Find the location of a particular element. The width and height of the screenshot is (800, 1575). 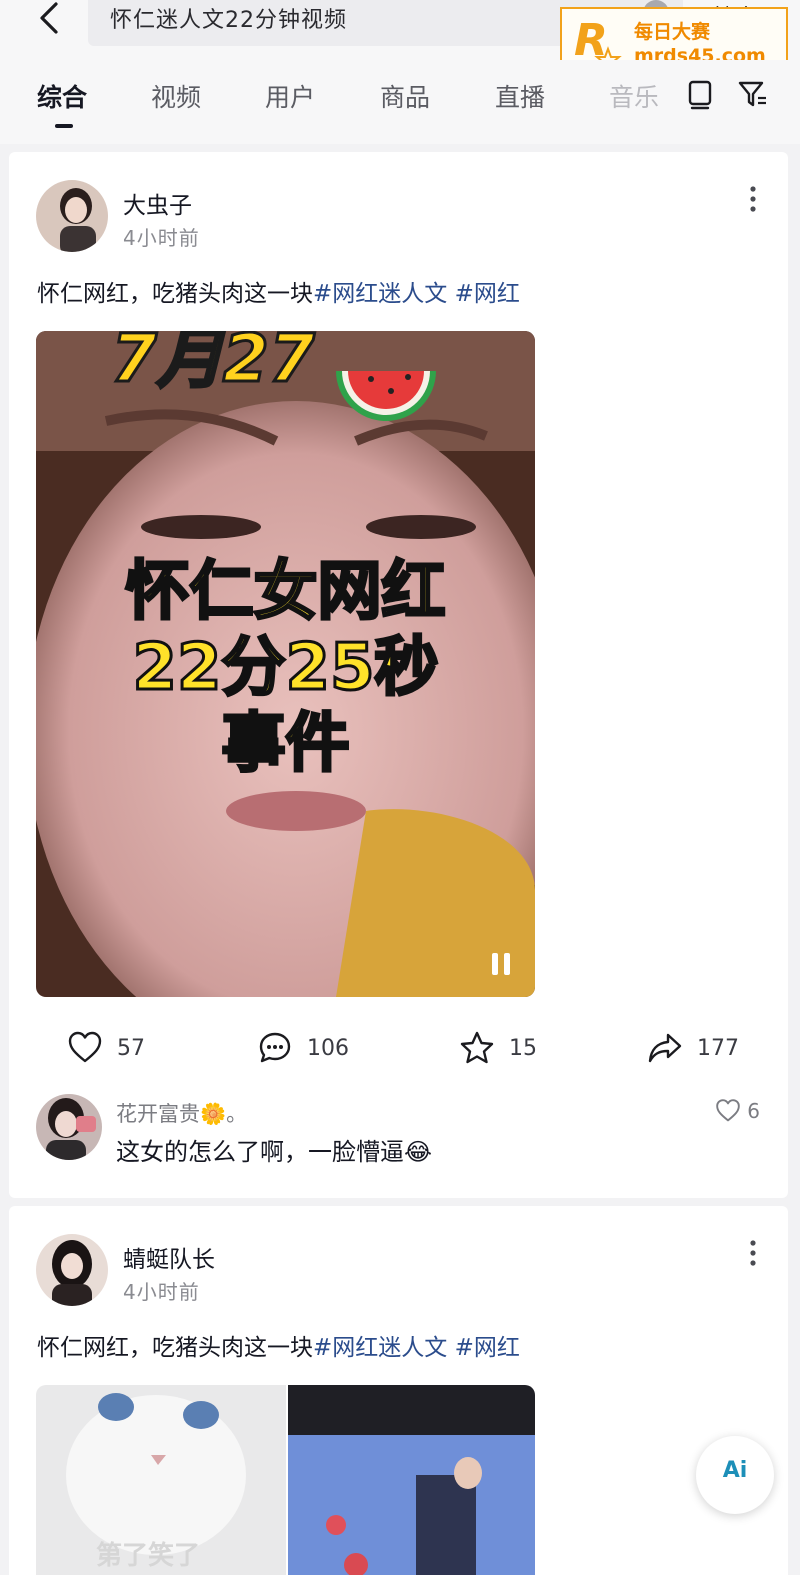

active-tab-indicator is located at coordinates (64, 126).